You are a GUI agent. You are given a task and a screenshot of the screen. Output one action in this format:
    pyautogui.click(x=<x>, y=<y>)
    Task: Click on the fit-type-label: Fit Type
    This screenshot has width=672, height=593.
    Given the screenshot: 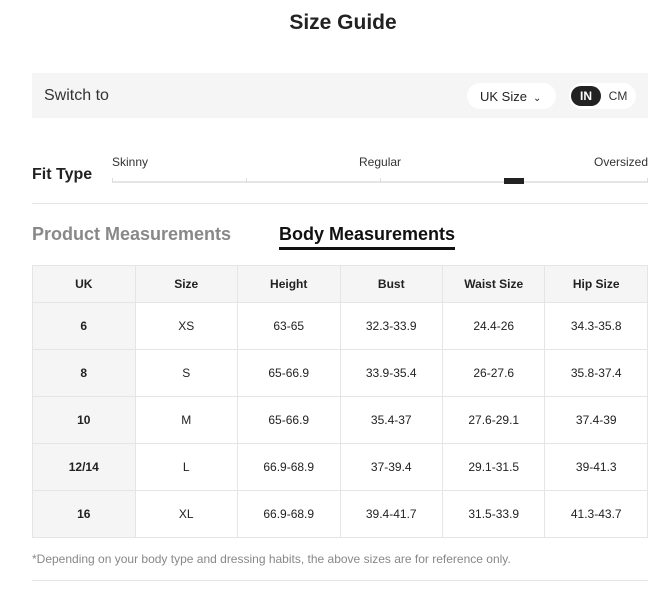 What is the action you would take?
    pyautogui.click(x=62, y=174)
    